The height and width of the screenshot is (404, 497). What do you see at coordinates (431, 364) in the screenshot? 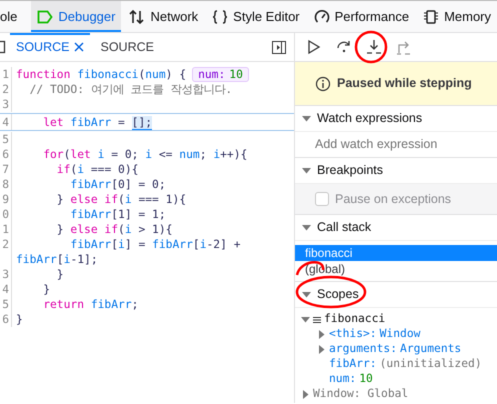
I see `variable-value: (uninitialized)` at bounding box center [431, 364].